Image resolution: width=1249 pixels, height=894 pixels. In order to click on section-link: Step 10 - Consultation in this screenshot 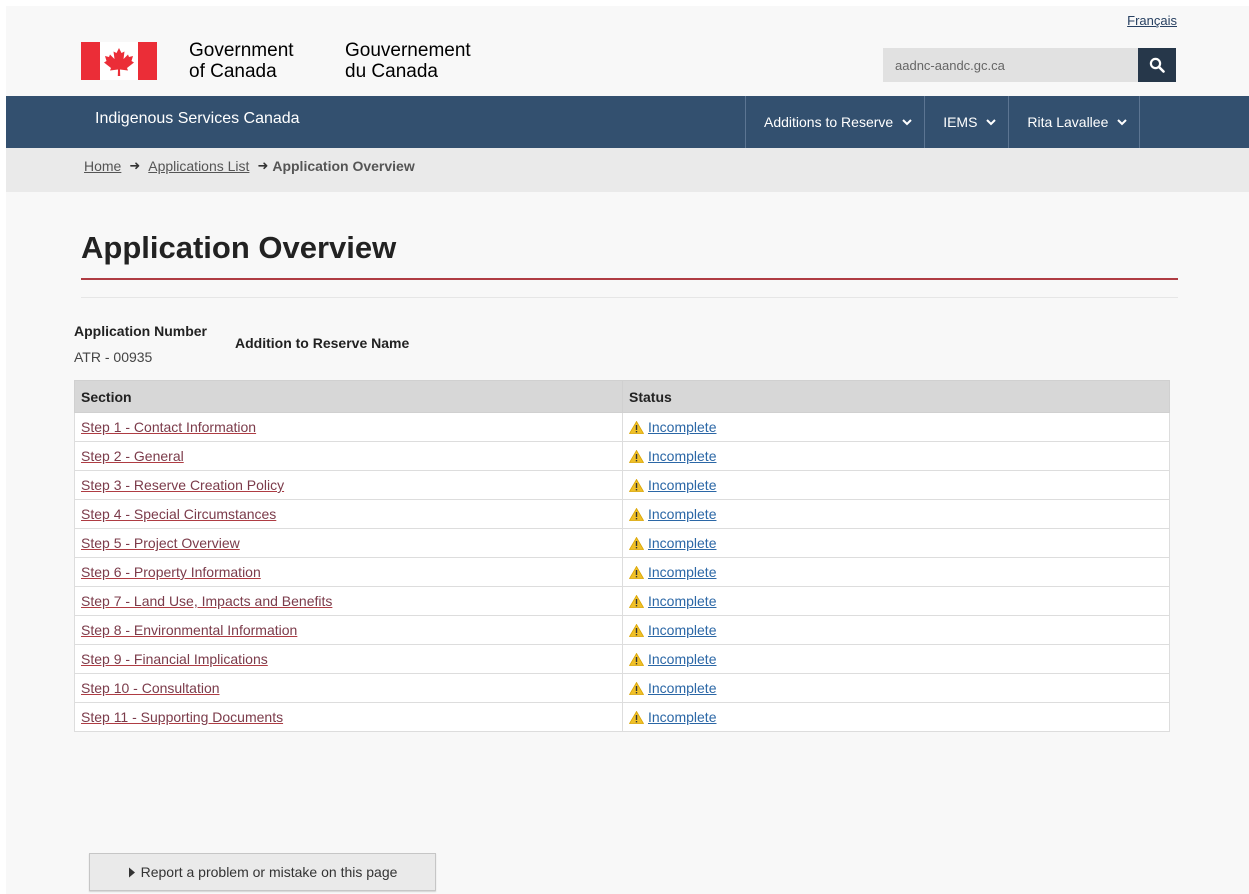, I will do `click(150, 688)`.